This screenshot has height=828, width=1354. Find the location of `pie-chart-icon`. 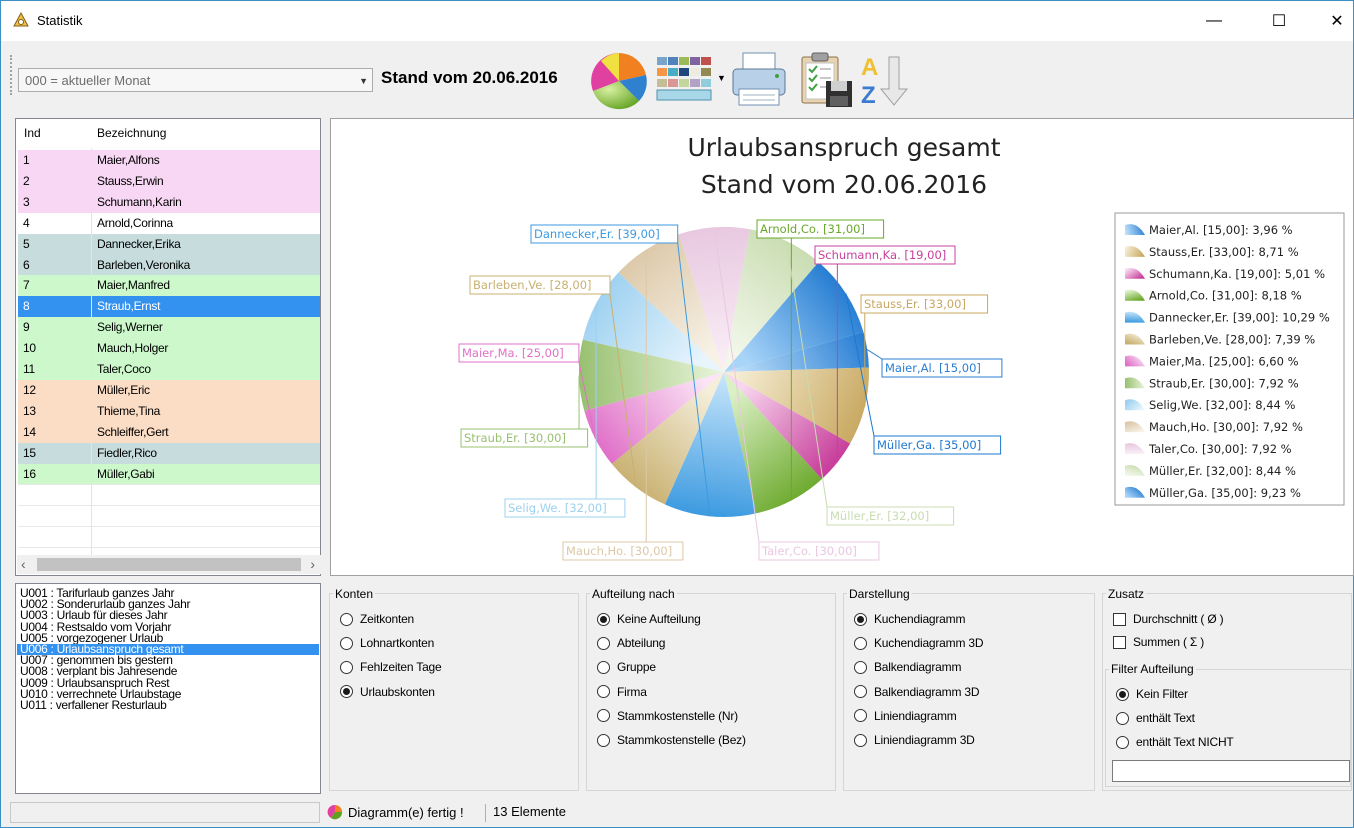

pie-chart-icon is located at coordinates (619, 81).